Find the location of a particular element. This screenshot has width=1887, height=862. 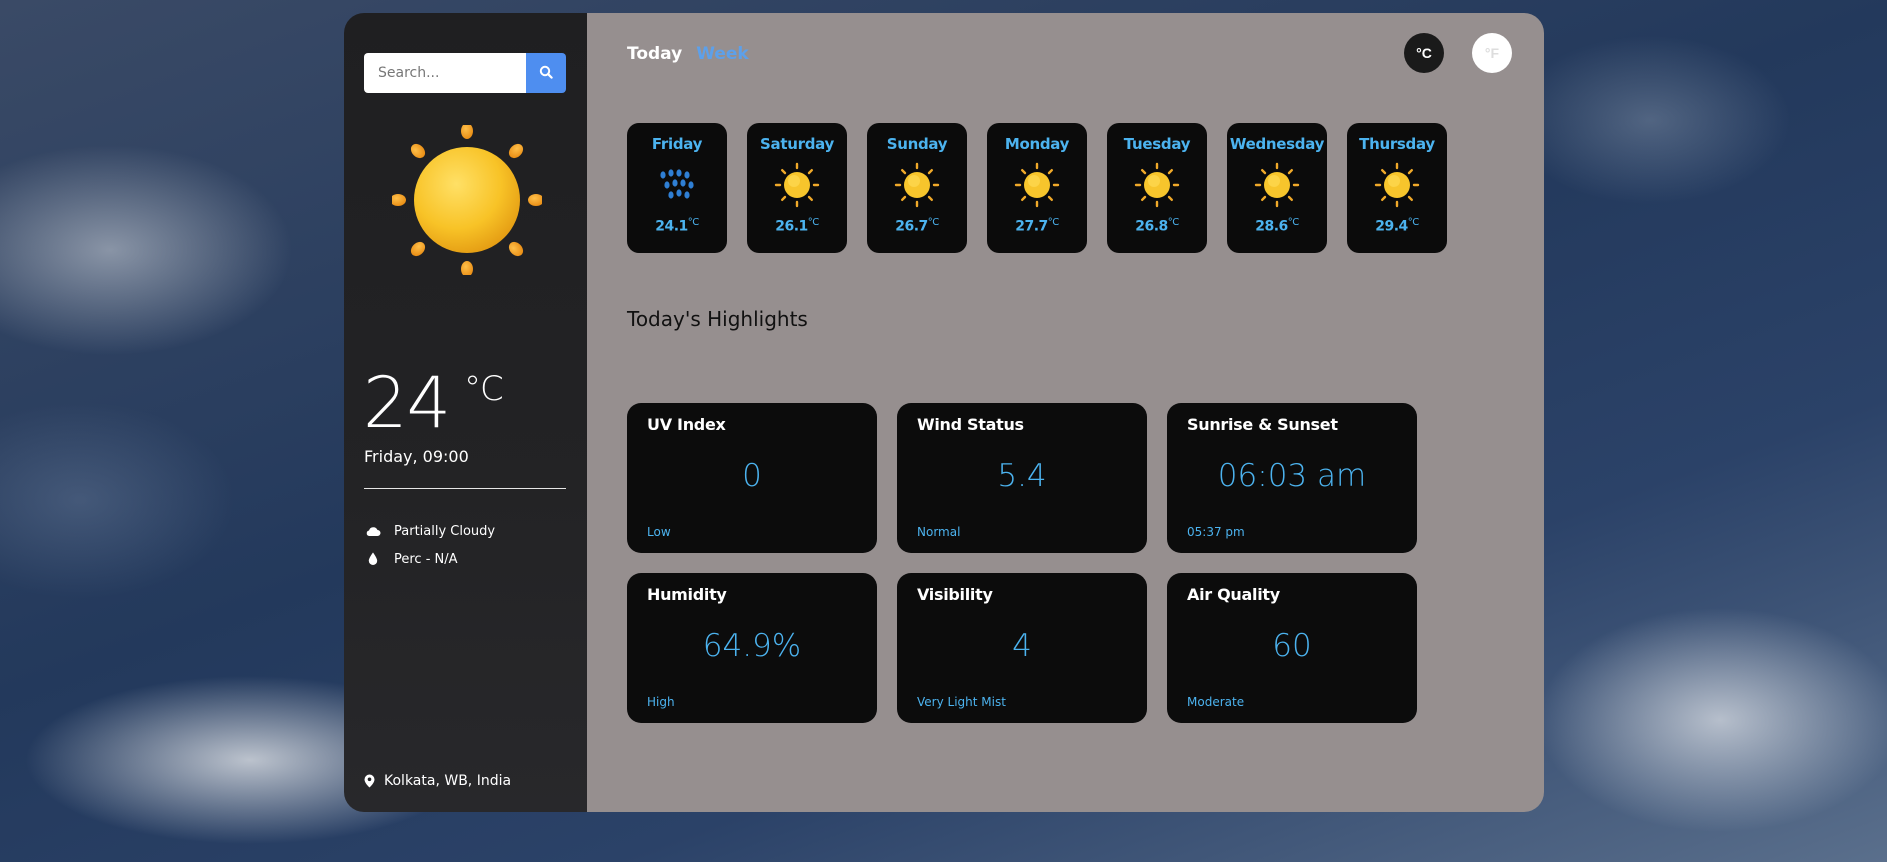

forecast-temp-value: 26.1 is located at coordinates (791, 226).